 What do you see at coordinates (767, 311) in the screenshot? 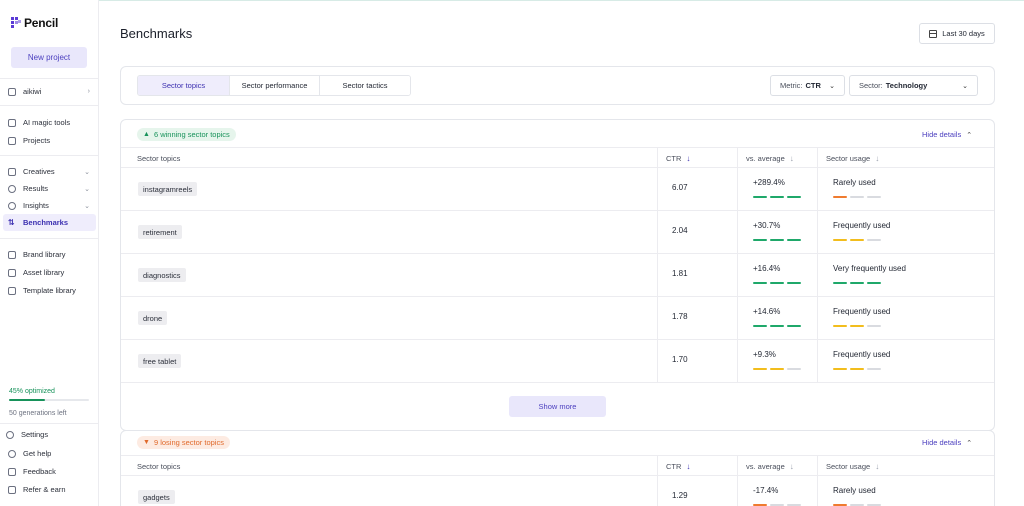
I see `vs-average-value: +14.6%` at bounding box center [767, 311].